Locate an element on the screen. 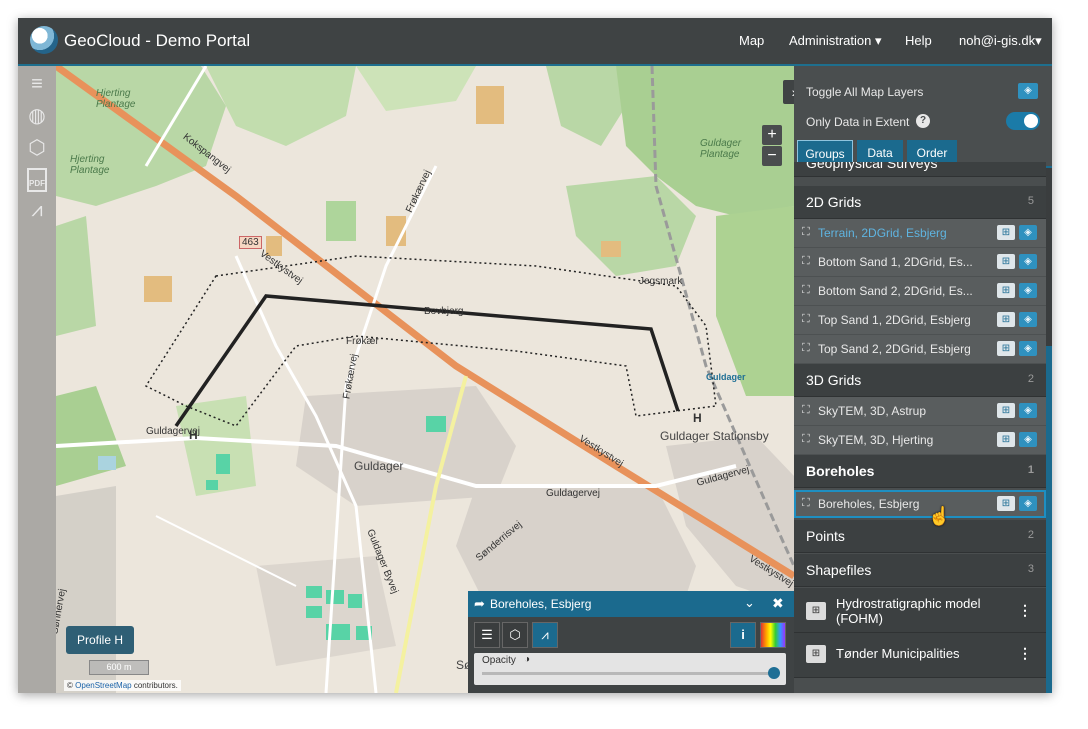  chart-button: ⩘ is located at coordinates (545, 635).